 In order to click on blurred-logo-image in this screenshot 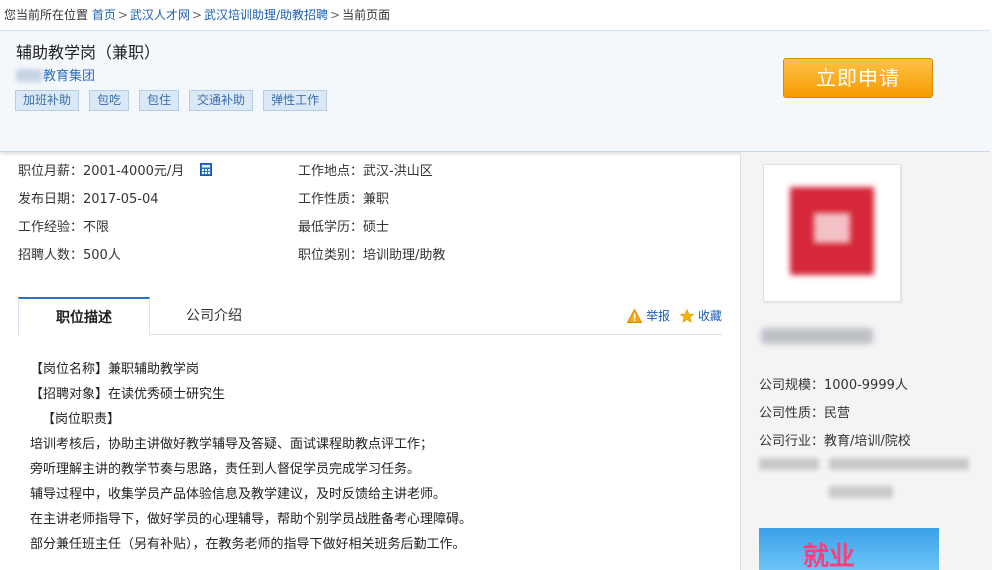, I will do `click(832, 231)`.